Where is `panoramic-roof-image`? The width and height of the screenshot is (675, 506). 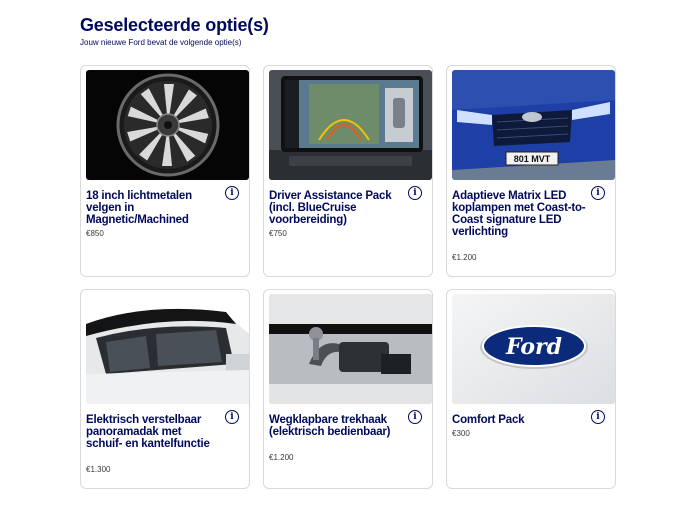 panoramic-roof-image is located at coordinates (167, 349).